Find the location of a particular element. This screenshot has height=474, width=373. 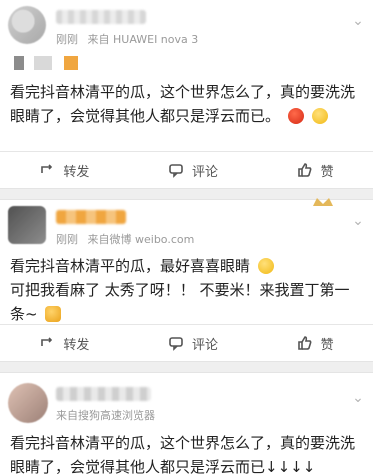

post-header: 刚刚 来自微博 weibo.com ⌄ is located at coordinates (186, 225).